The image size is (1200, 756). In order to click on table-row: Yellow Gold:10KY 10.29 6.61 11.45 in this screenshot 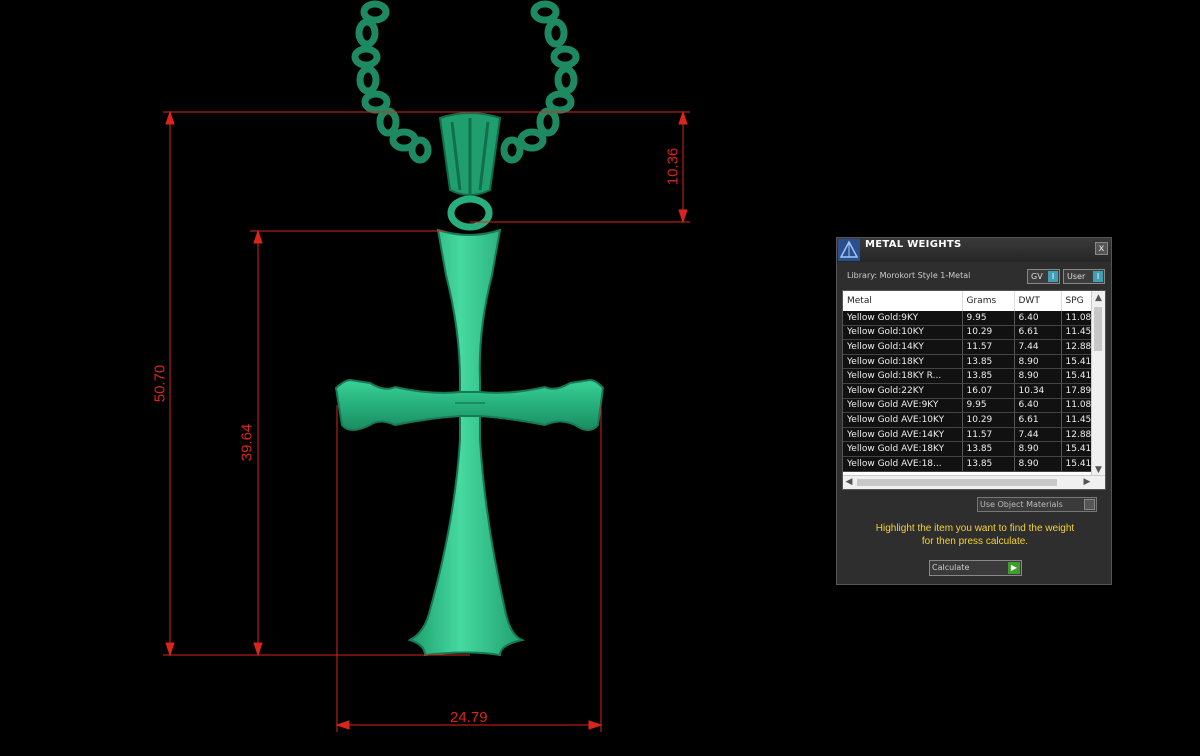, I will do `click(968, 333)`.